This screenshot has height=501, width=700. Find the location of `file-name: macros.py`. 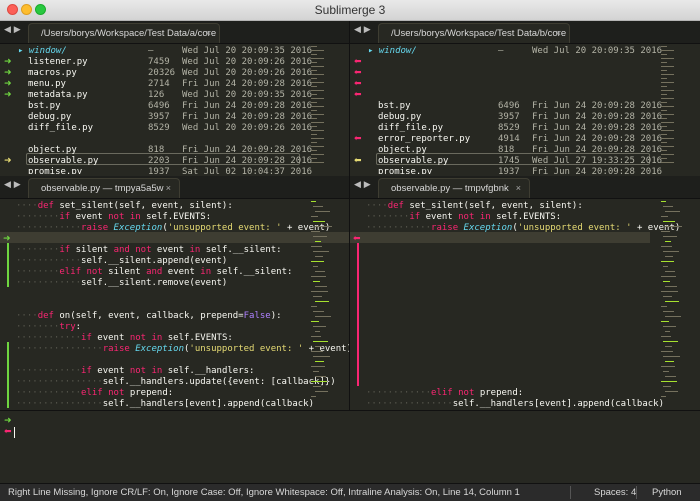

file-name: macros.py is located at coordinates (52, 73).